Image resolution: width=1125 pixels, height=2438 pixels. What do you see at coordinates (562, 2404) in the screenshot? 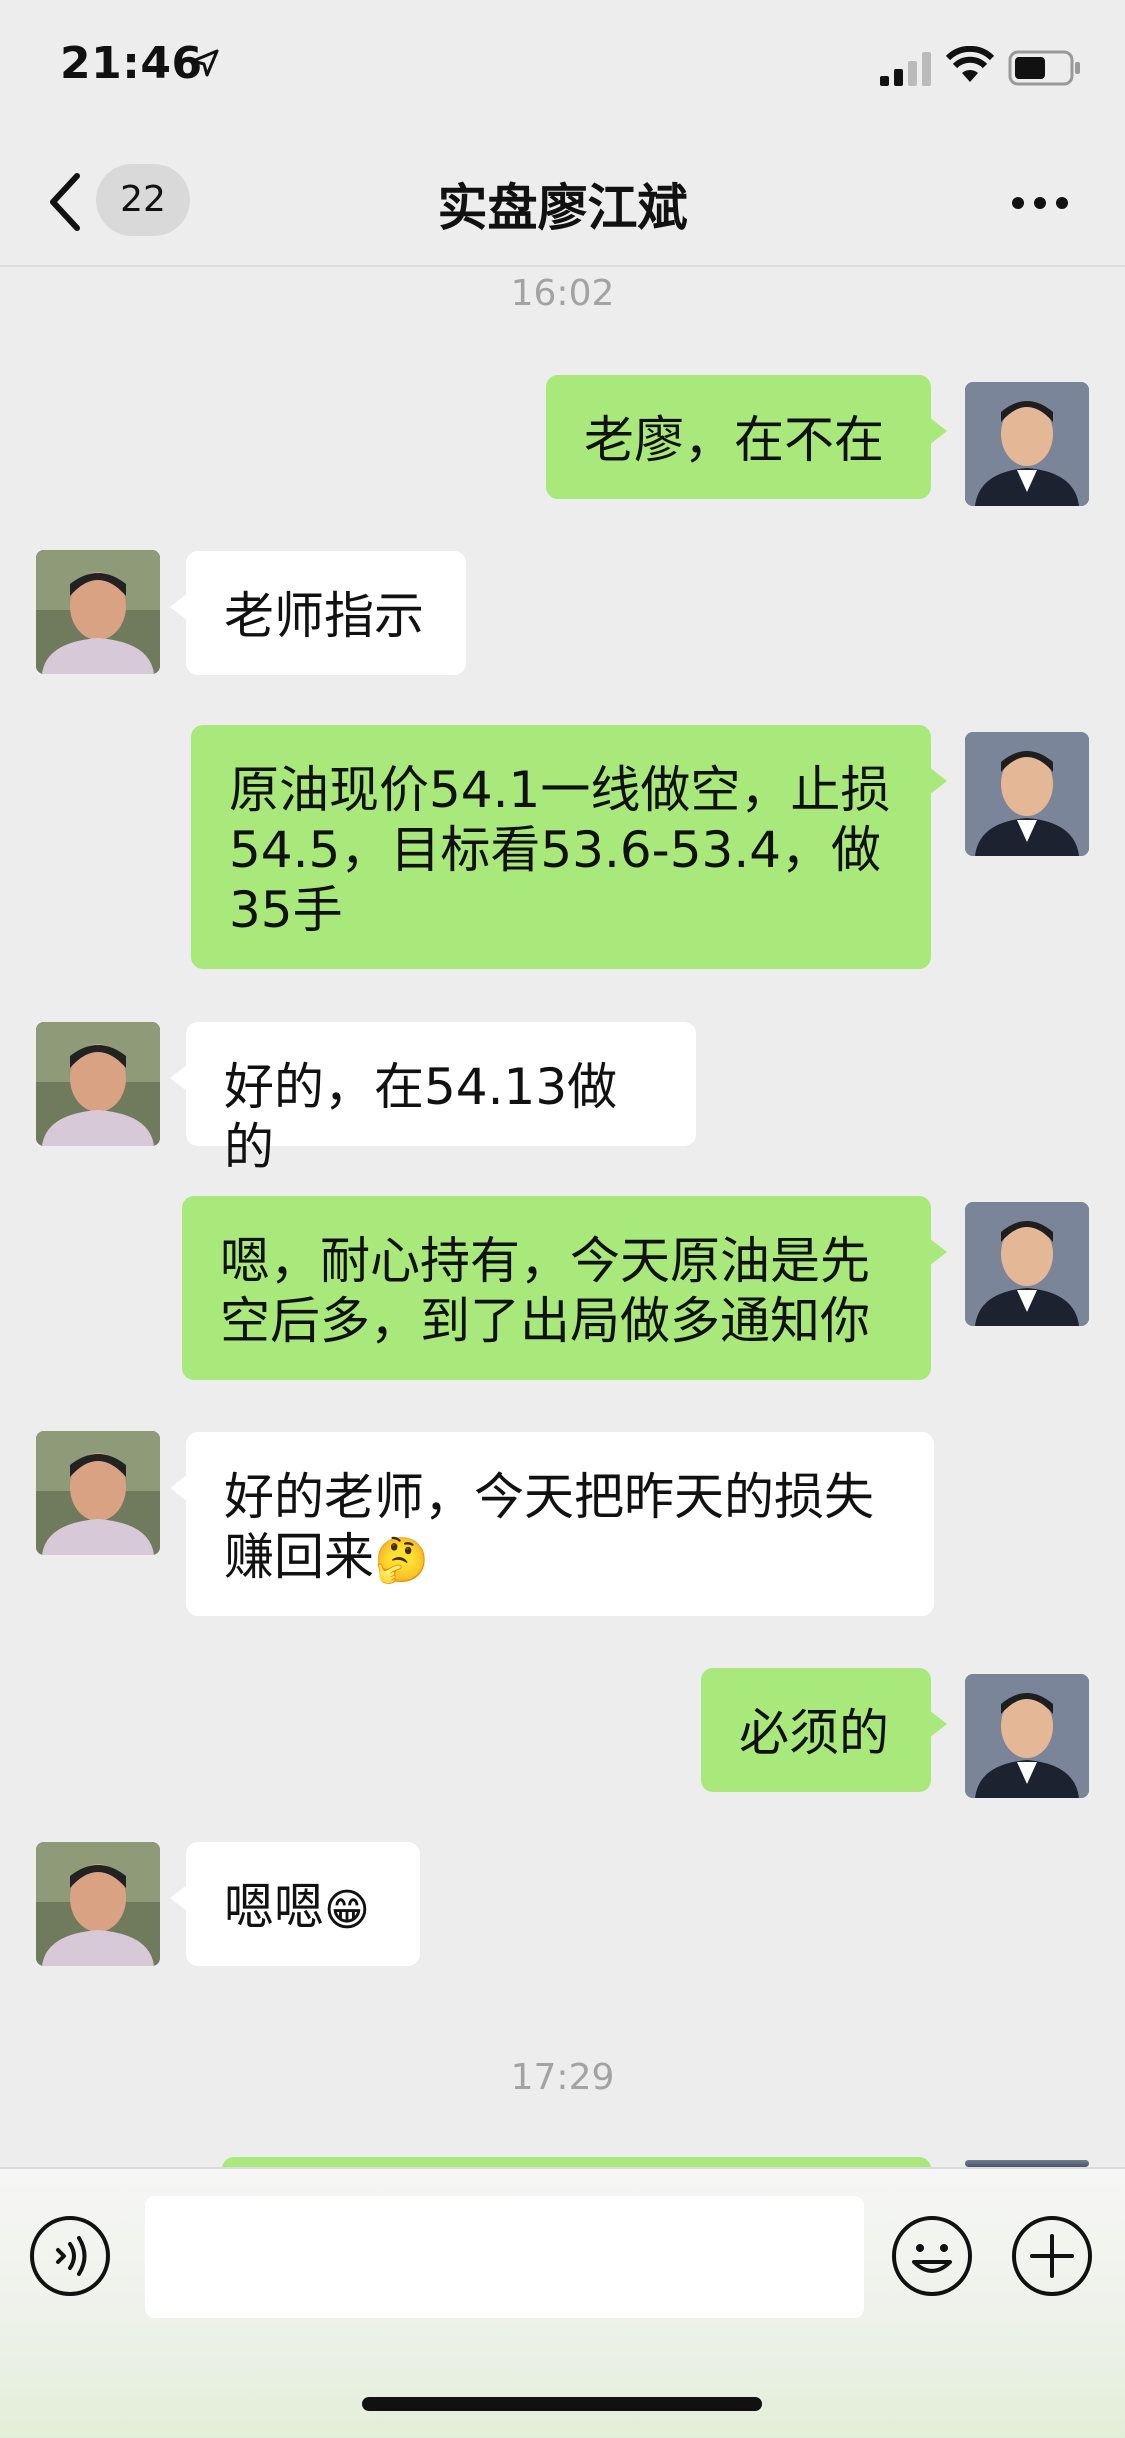
I see `home-indicator` at bounding box center [562, 2404].